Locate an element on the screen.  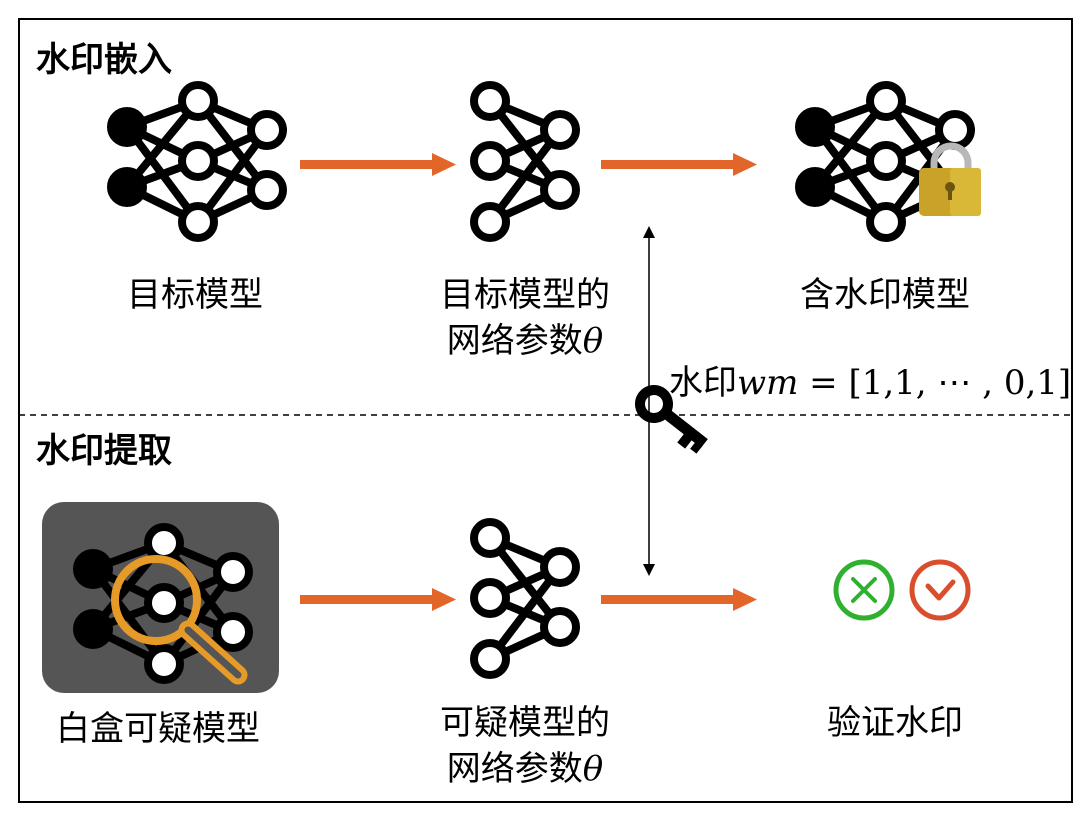
watermark-formula: 水印wm = [1,1, ⋯ , 0,1] is located at coordinates (870, 383).